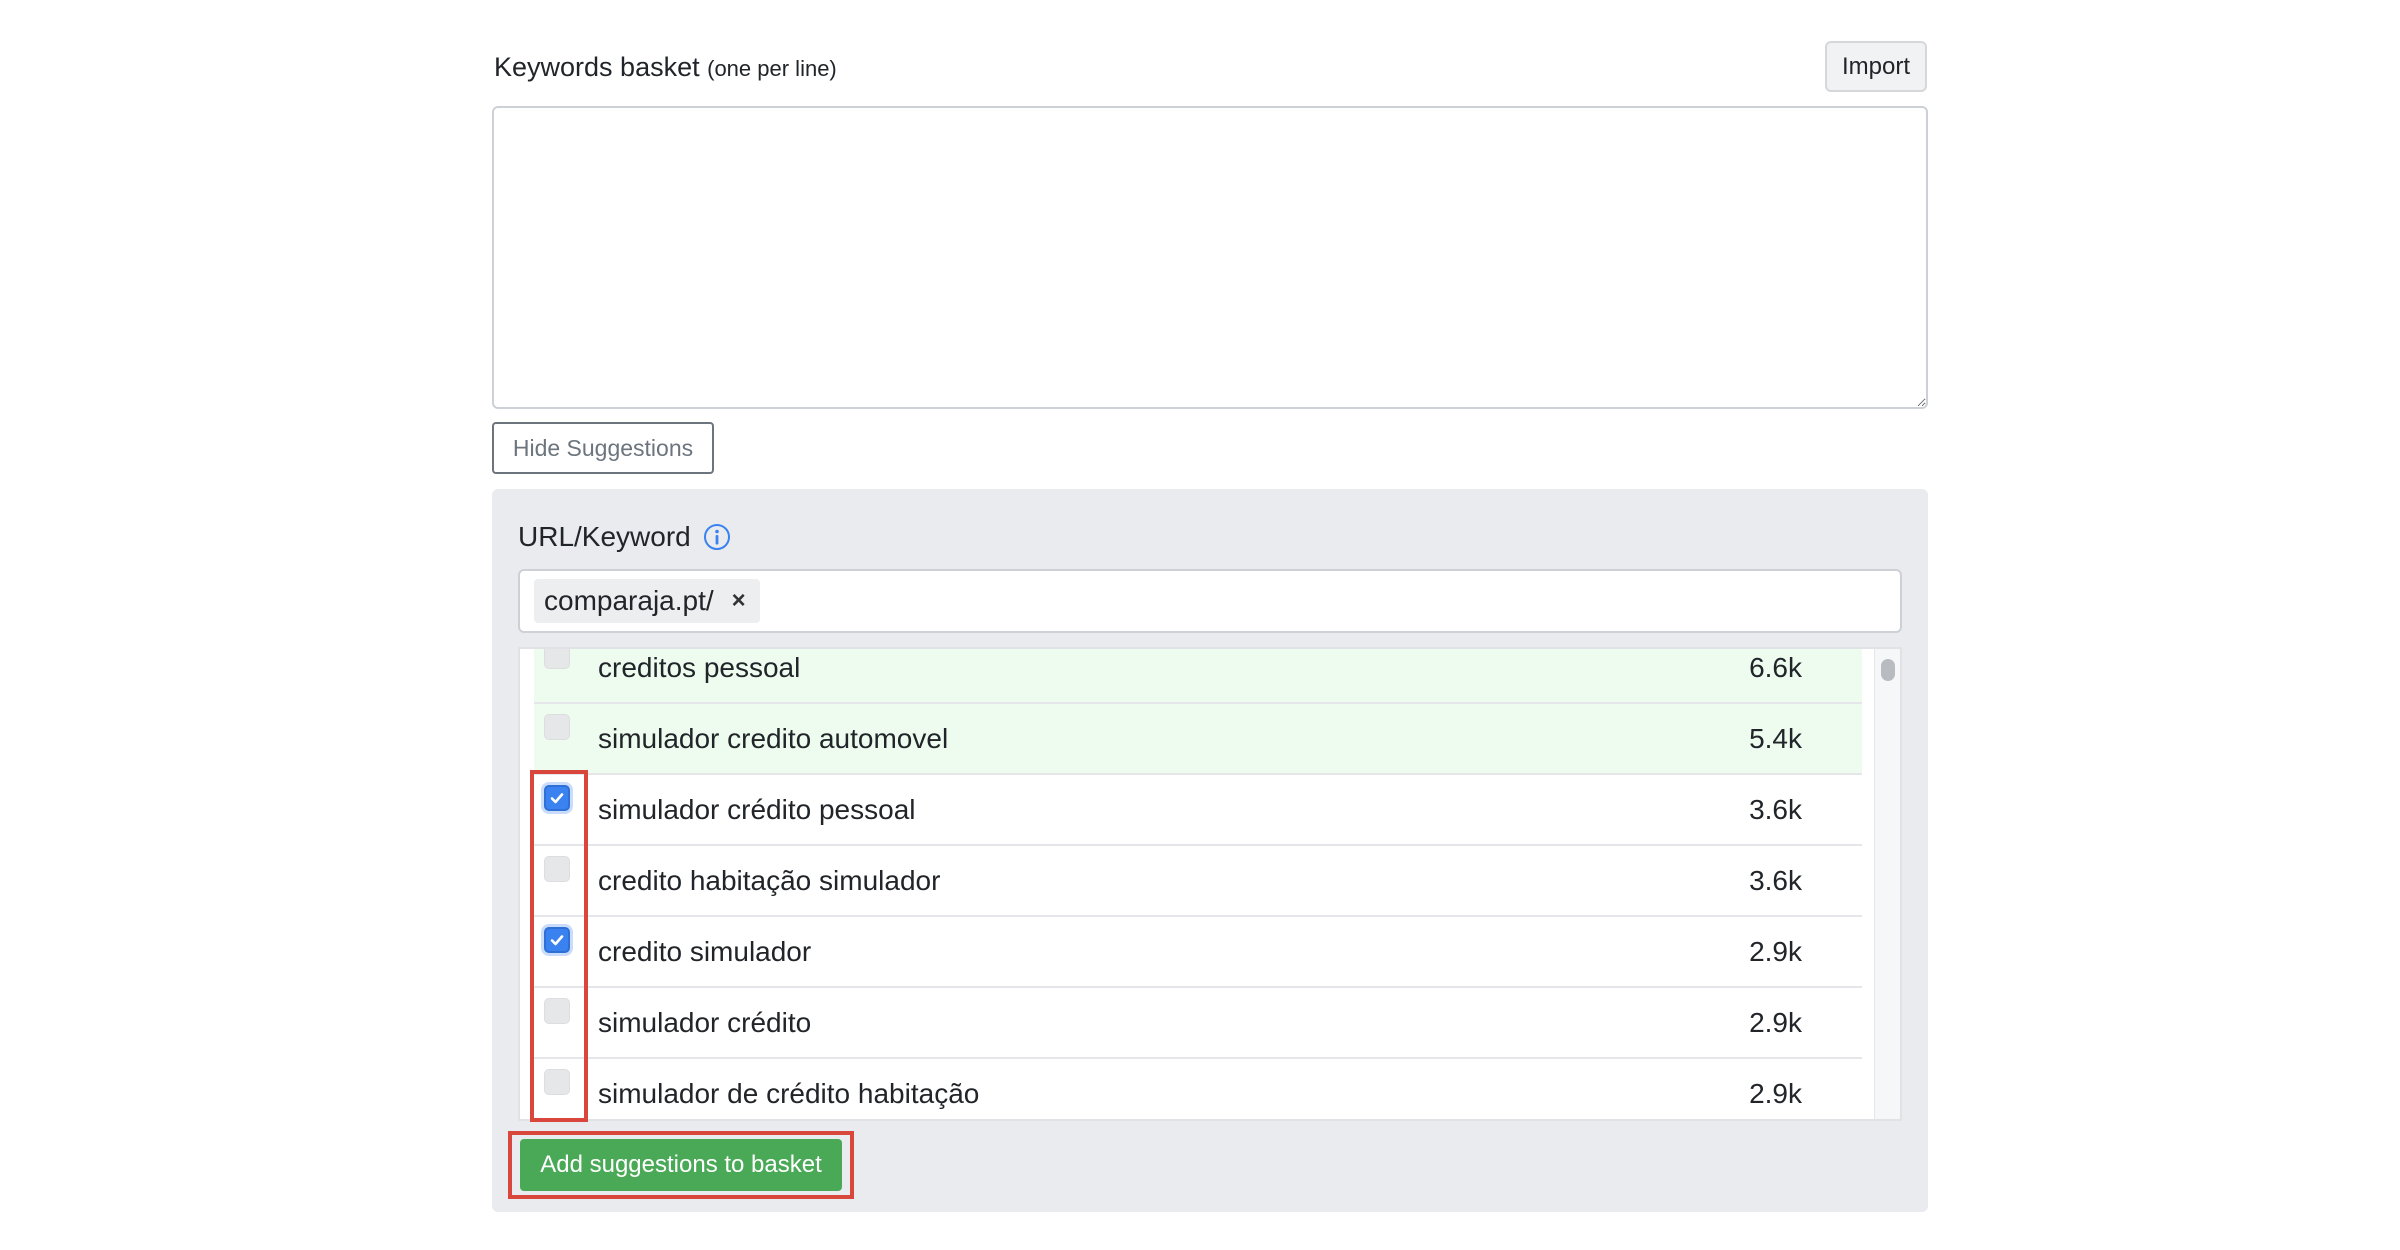 Image resolution: width=2400 pixels, height=1250 pixels. I want to click on add-suggestions-button: Add suggestions to basket, so click(681, 1165).